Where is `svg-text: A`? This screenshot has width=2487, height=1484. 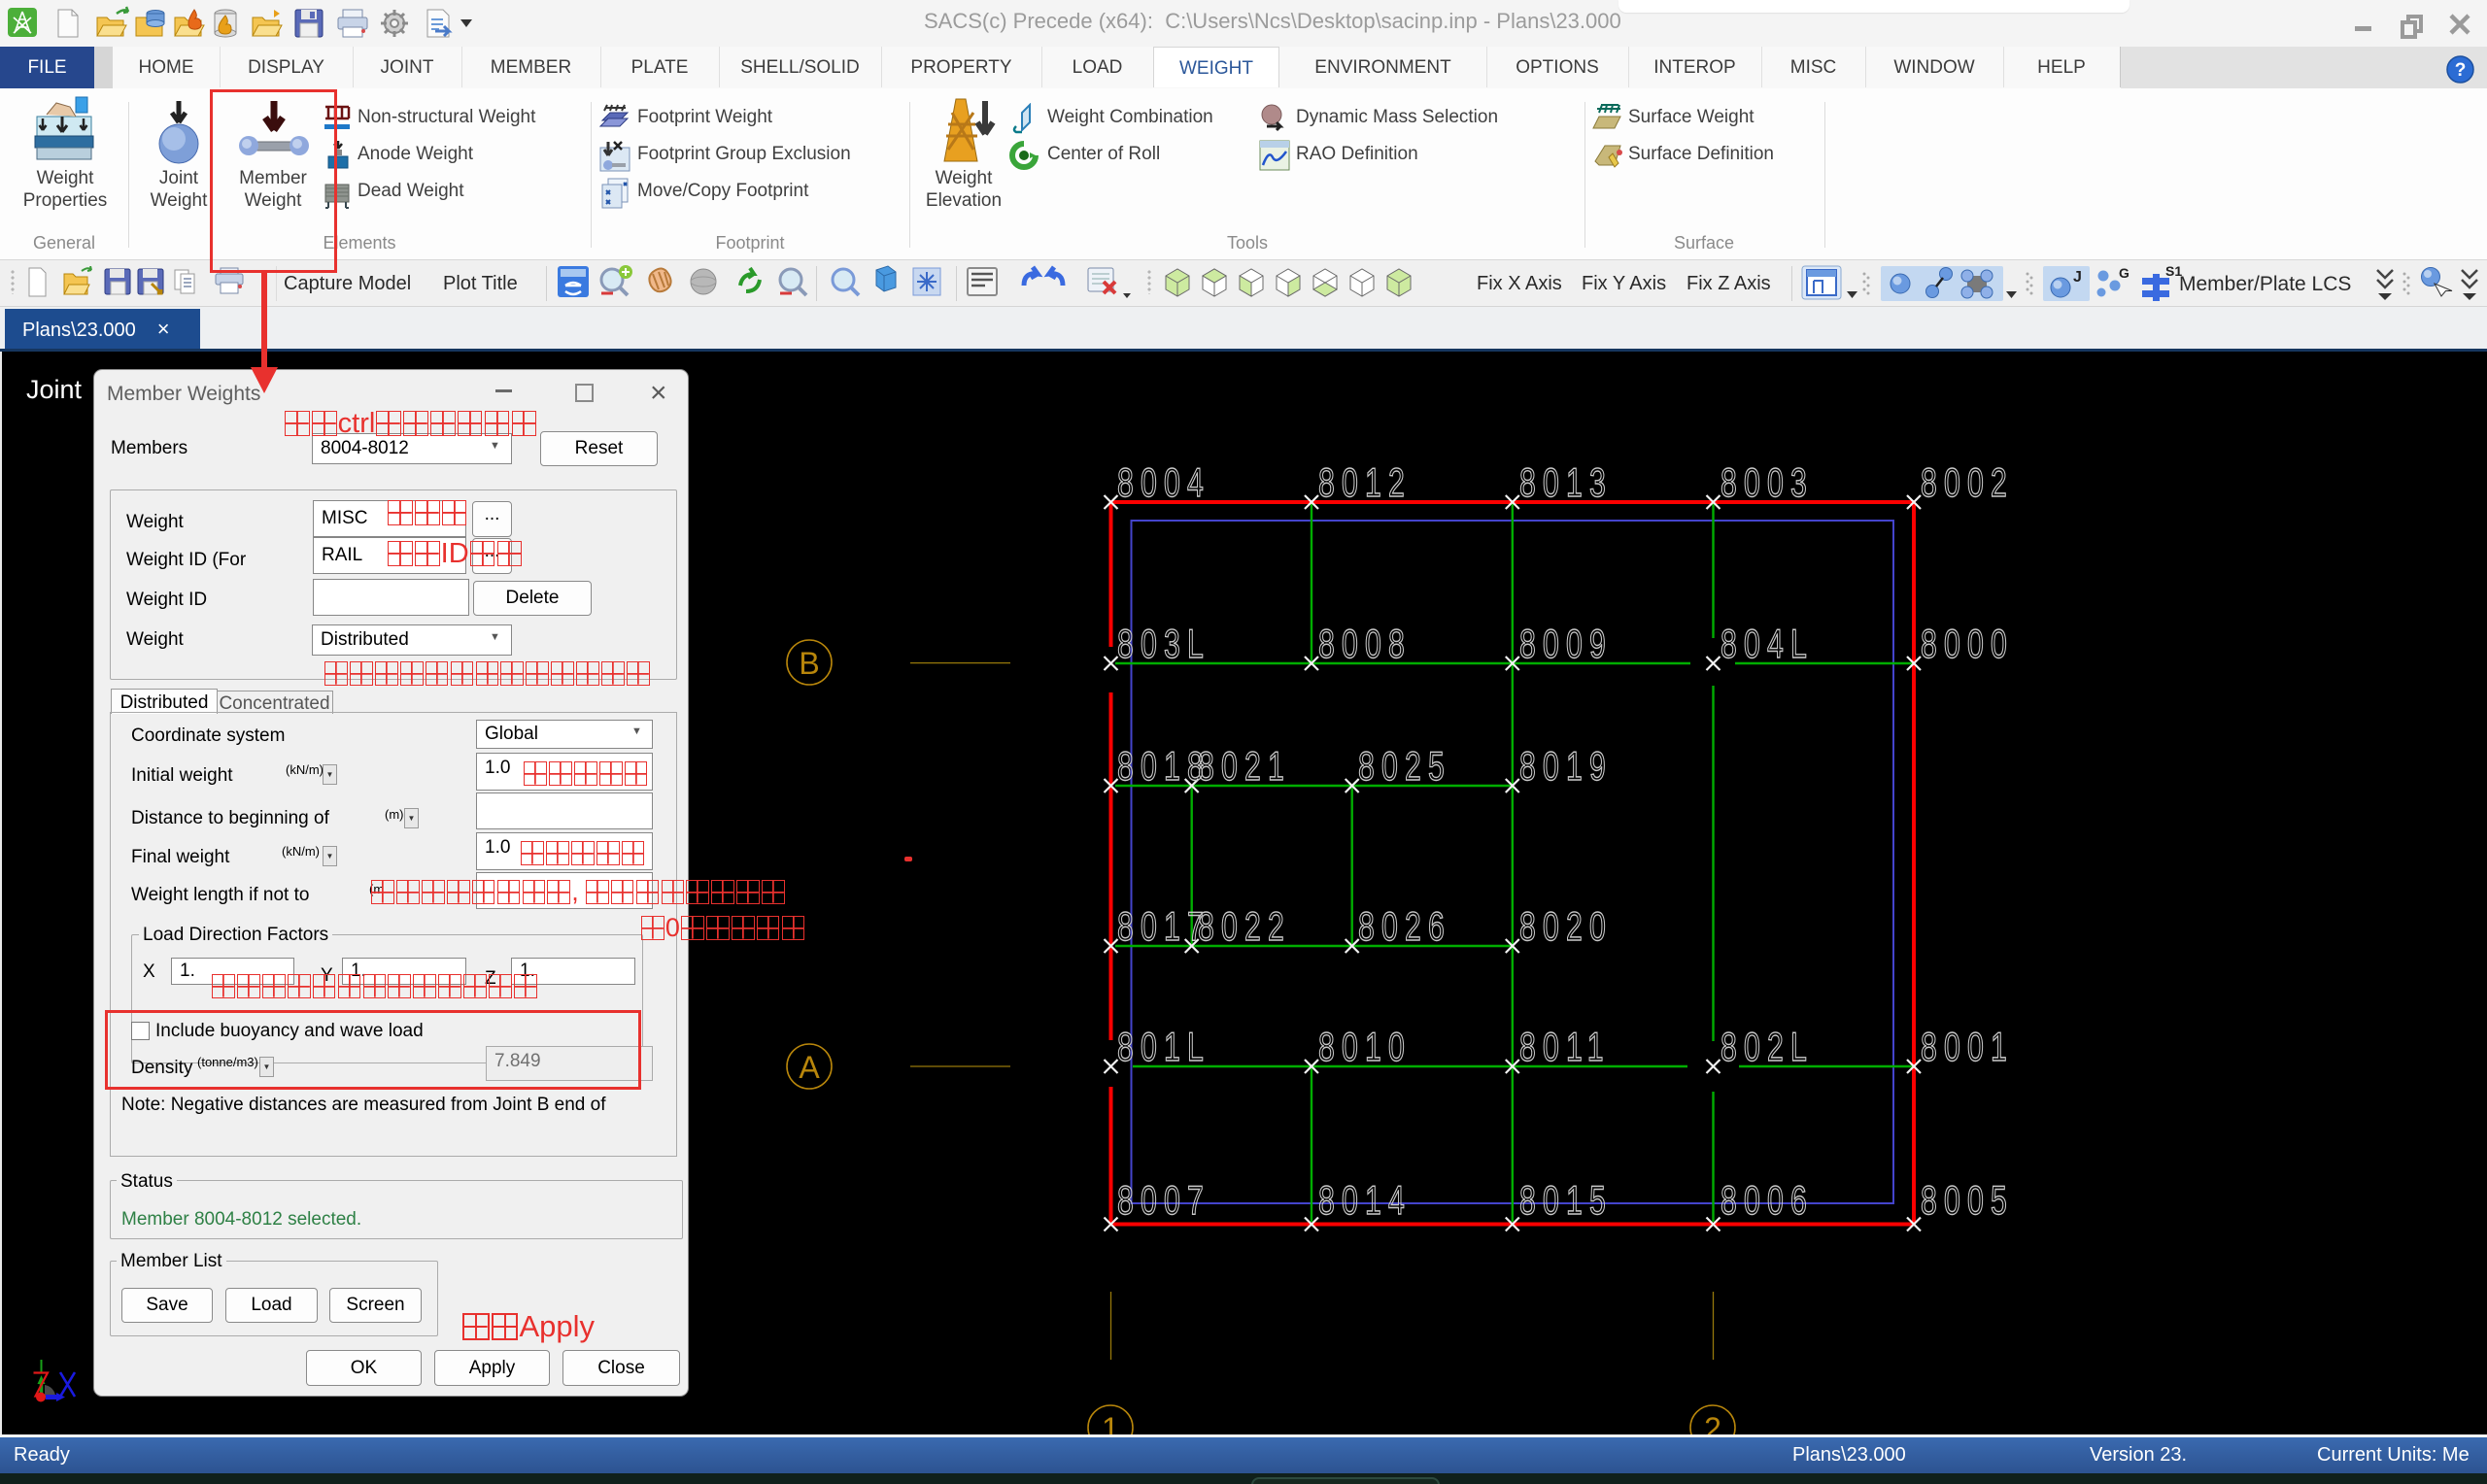 svg-text: A is located at coordinates (809, 1067).